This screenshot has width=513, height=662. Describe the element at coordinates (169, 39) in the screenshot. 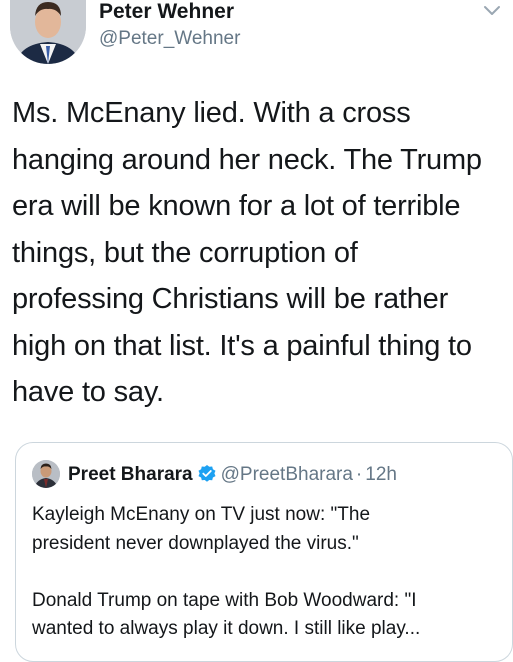

I see `author-handle: @Peter_Wehner` at that location.